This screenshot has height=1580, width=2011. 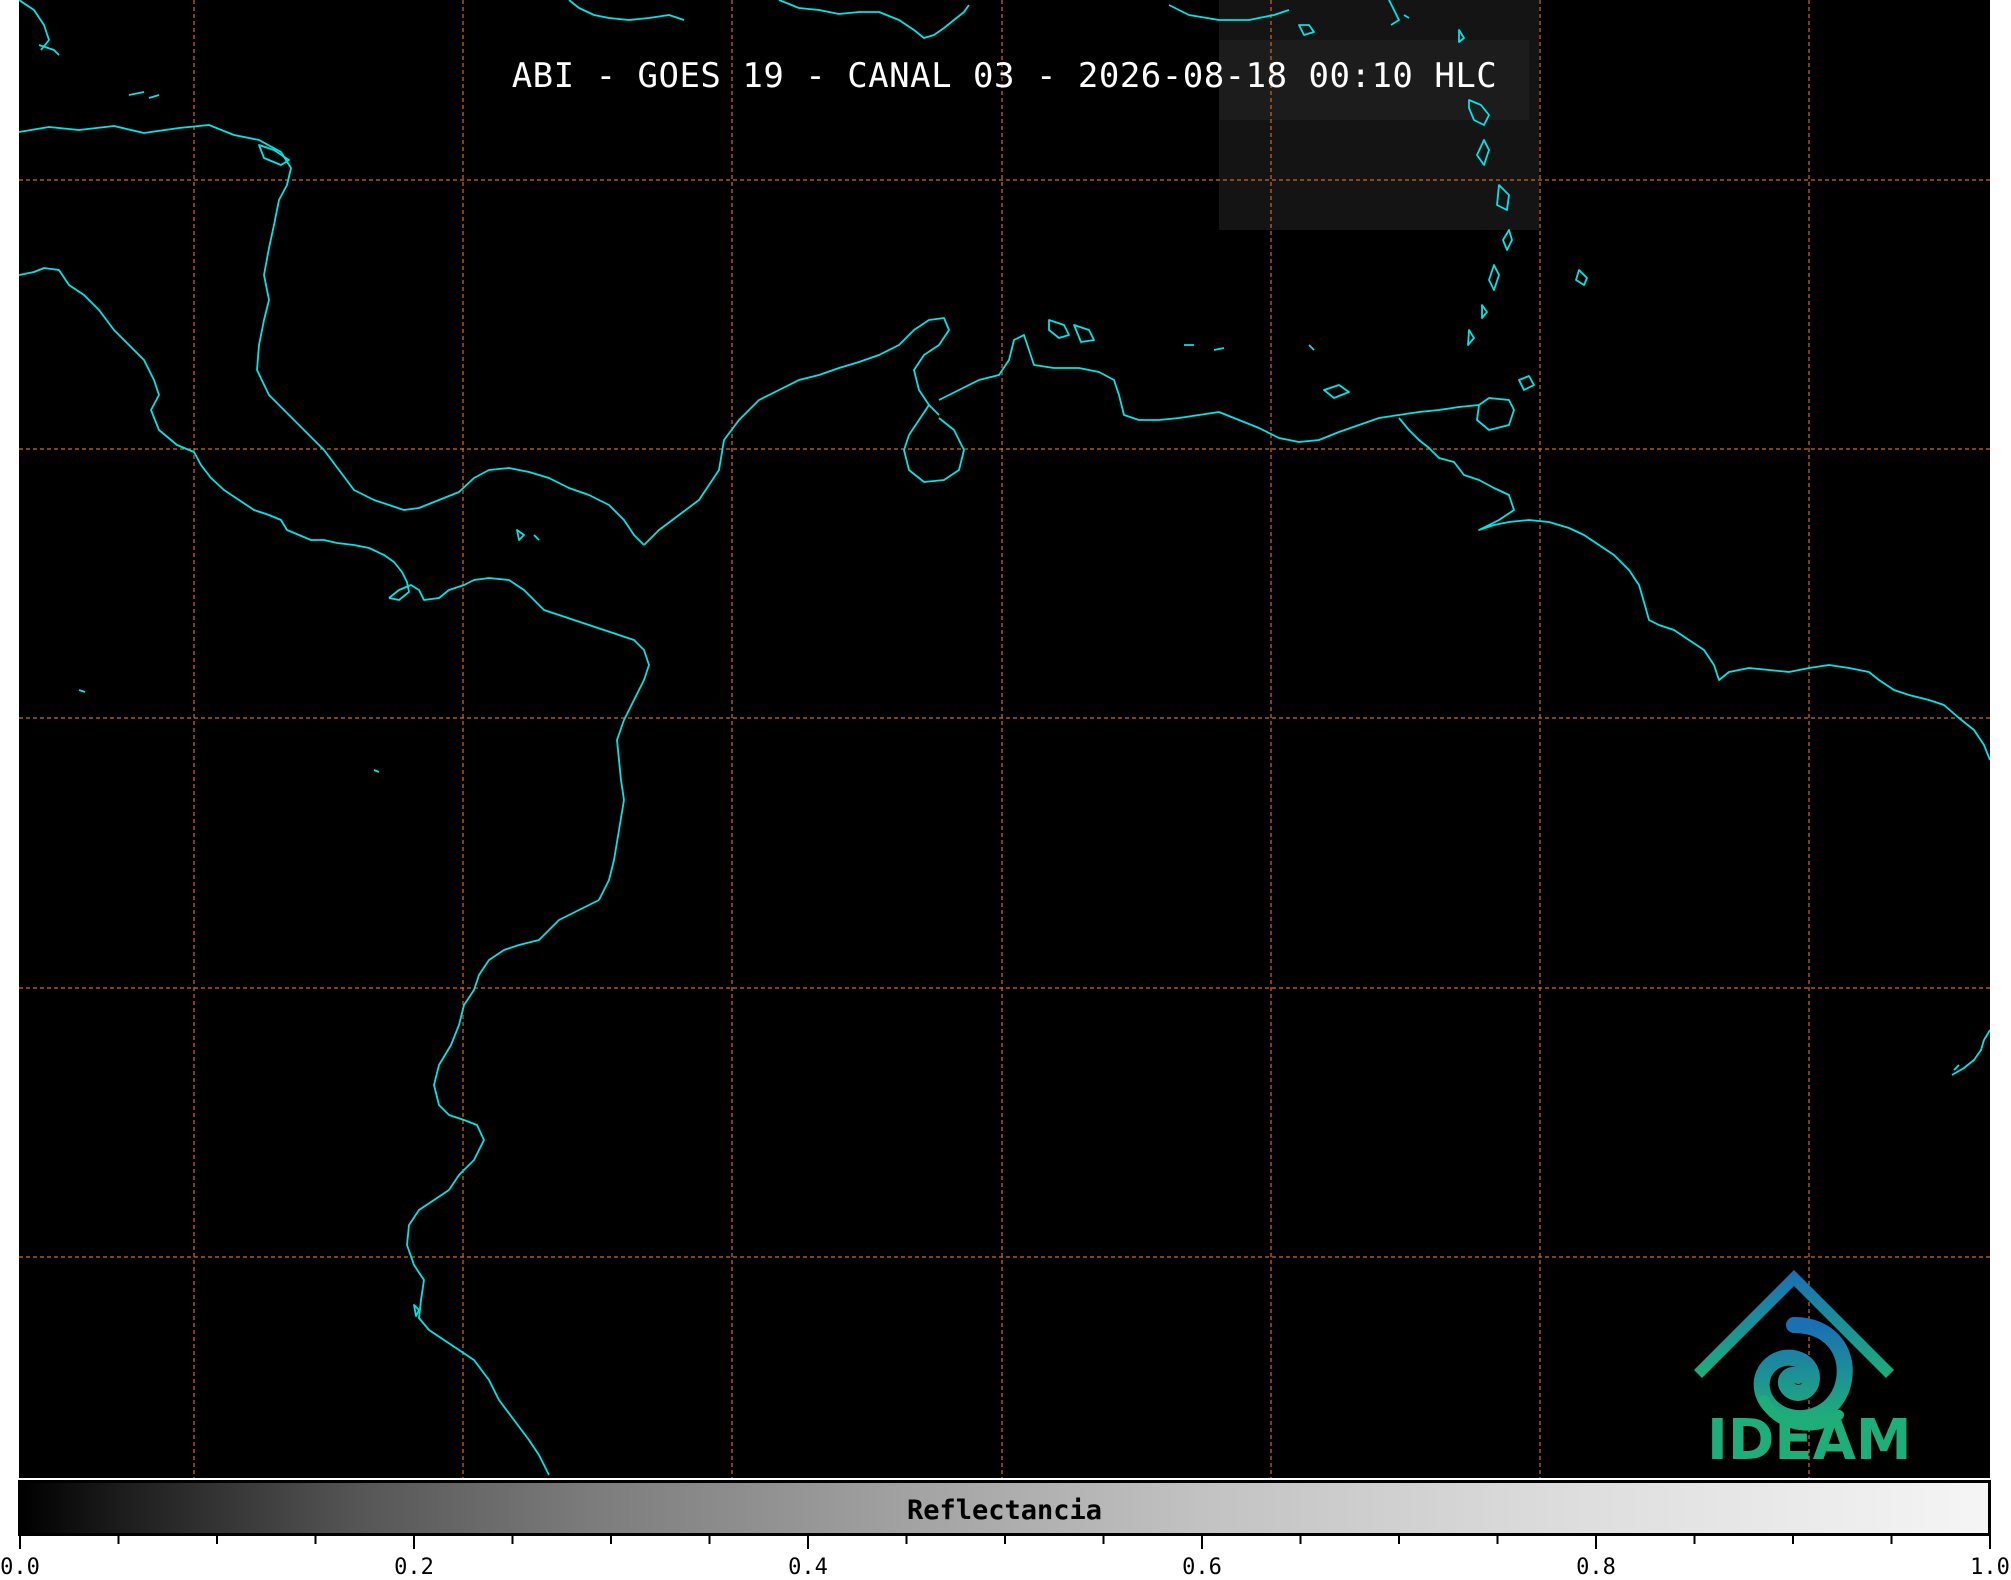 I want to click on colorbar-ticks, so click(x=1005, y=1542).